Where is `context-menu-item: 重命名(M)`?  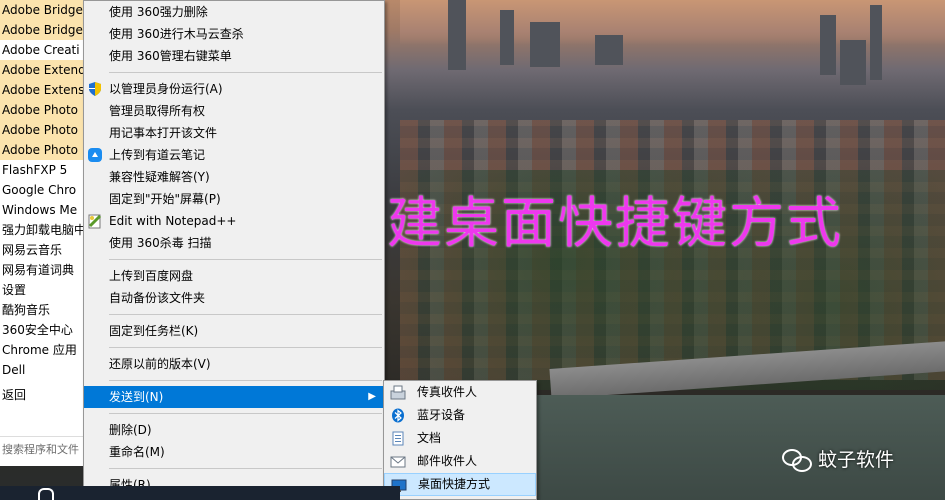
context-menu-item: 重命名(M) is located at coordinates (234, 452).